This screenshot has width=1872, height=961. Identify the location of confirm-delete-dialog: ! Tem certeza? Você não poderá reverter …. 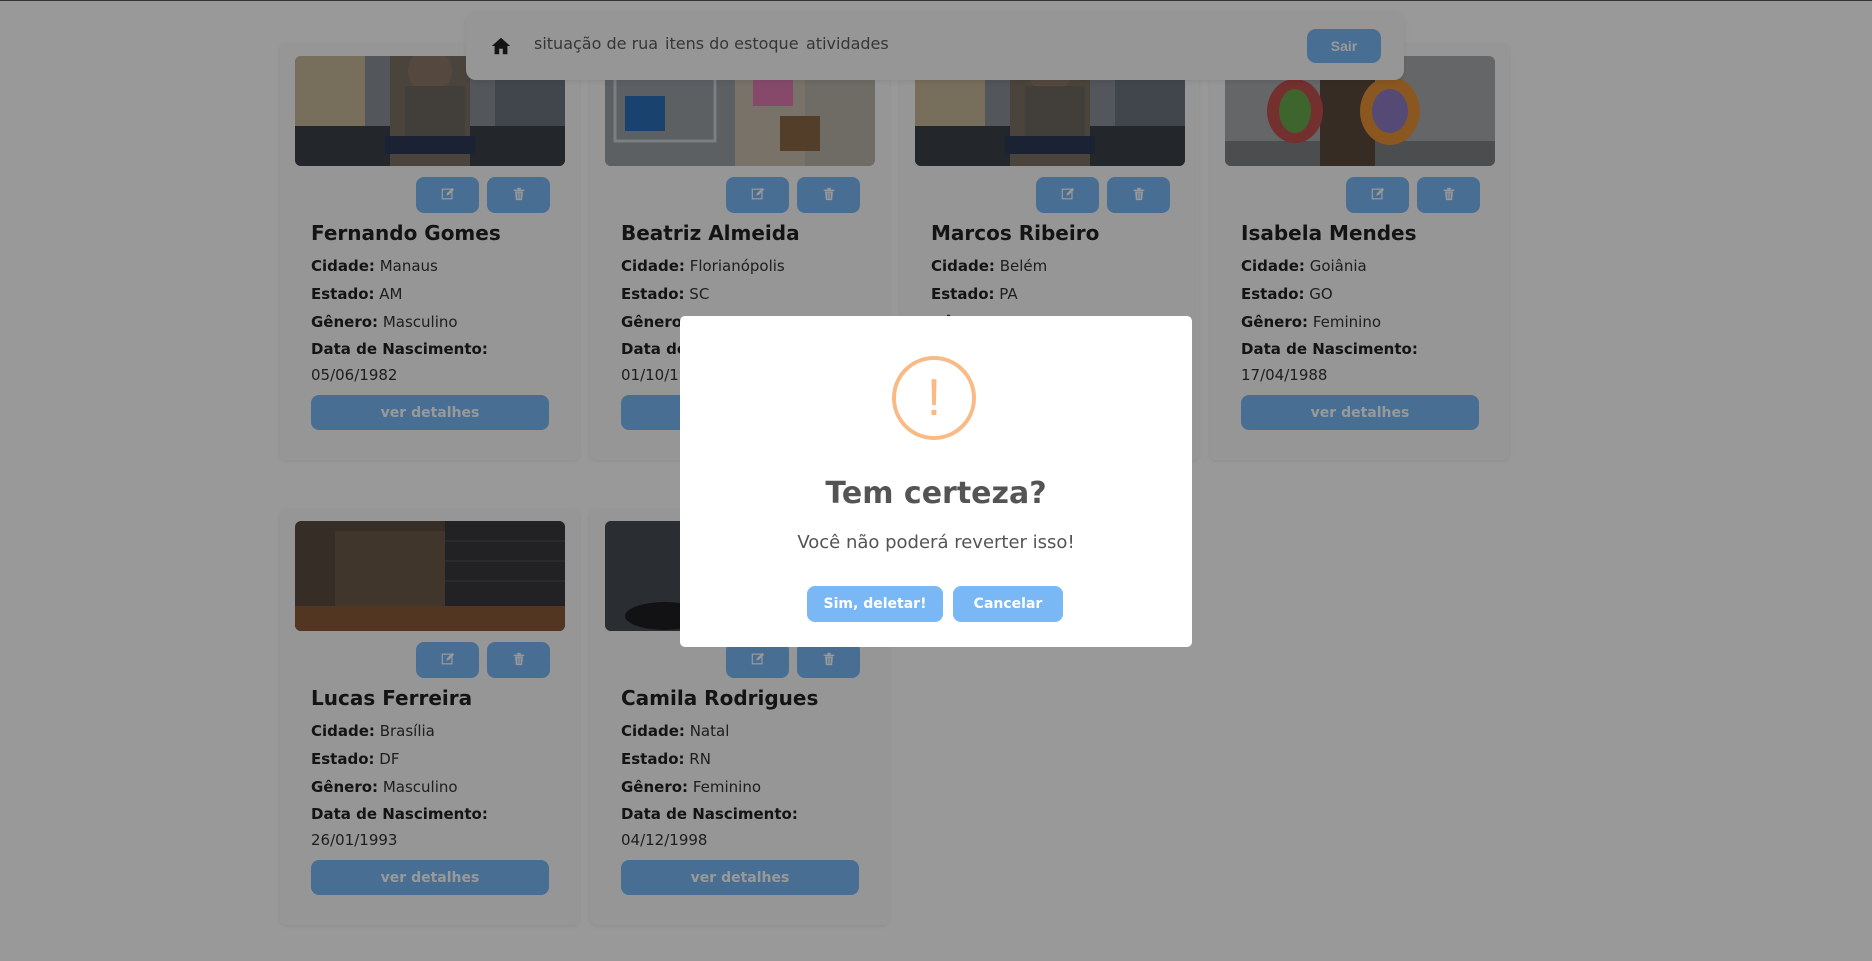
(936, 481).